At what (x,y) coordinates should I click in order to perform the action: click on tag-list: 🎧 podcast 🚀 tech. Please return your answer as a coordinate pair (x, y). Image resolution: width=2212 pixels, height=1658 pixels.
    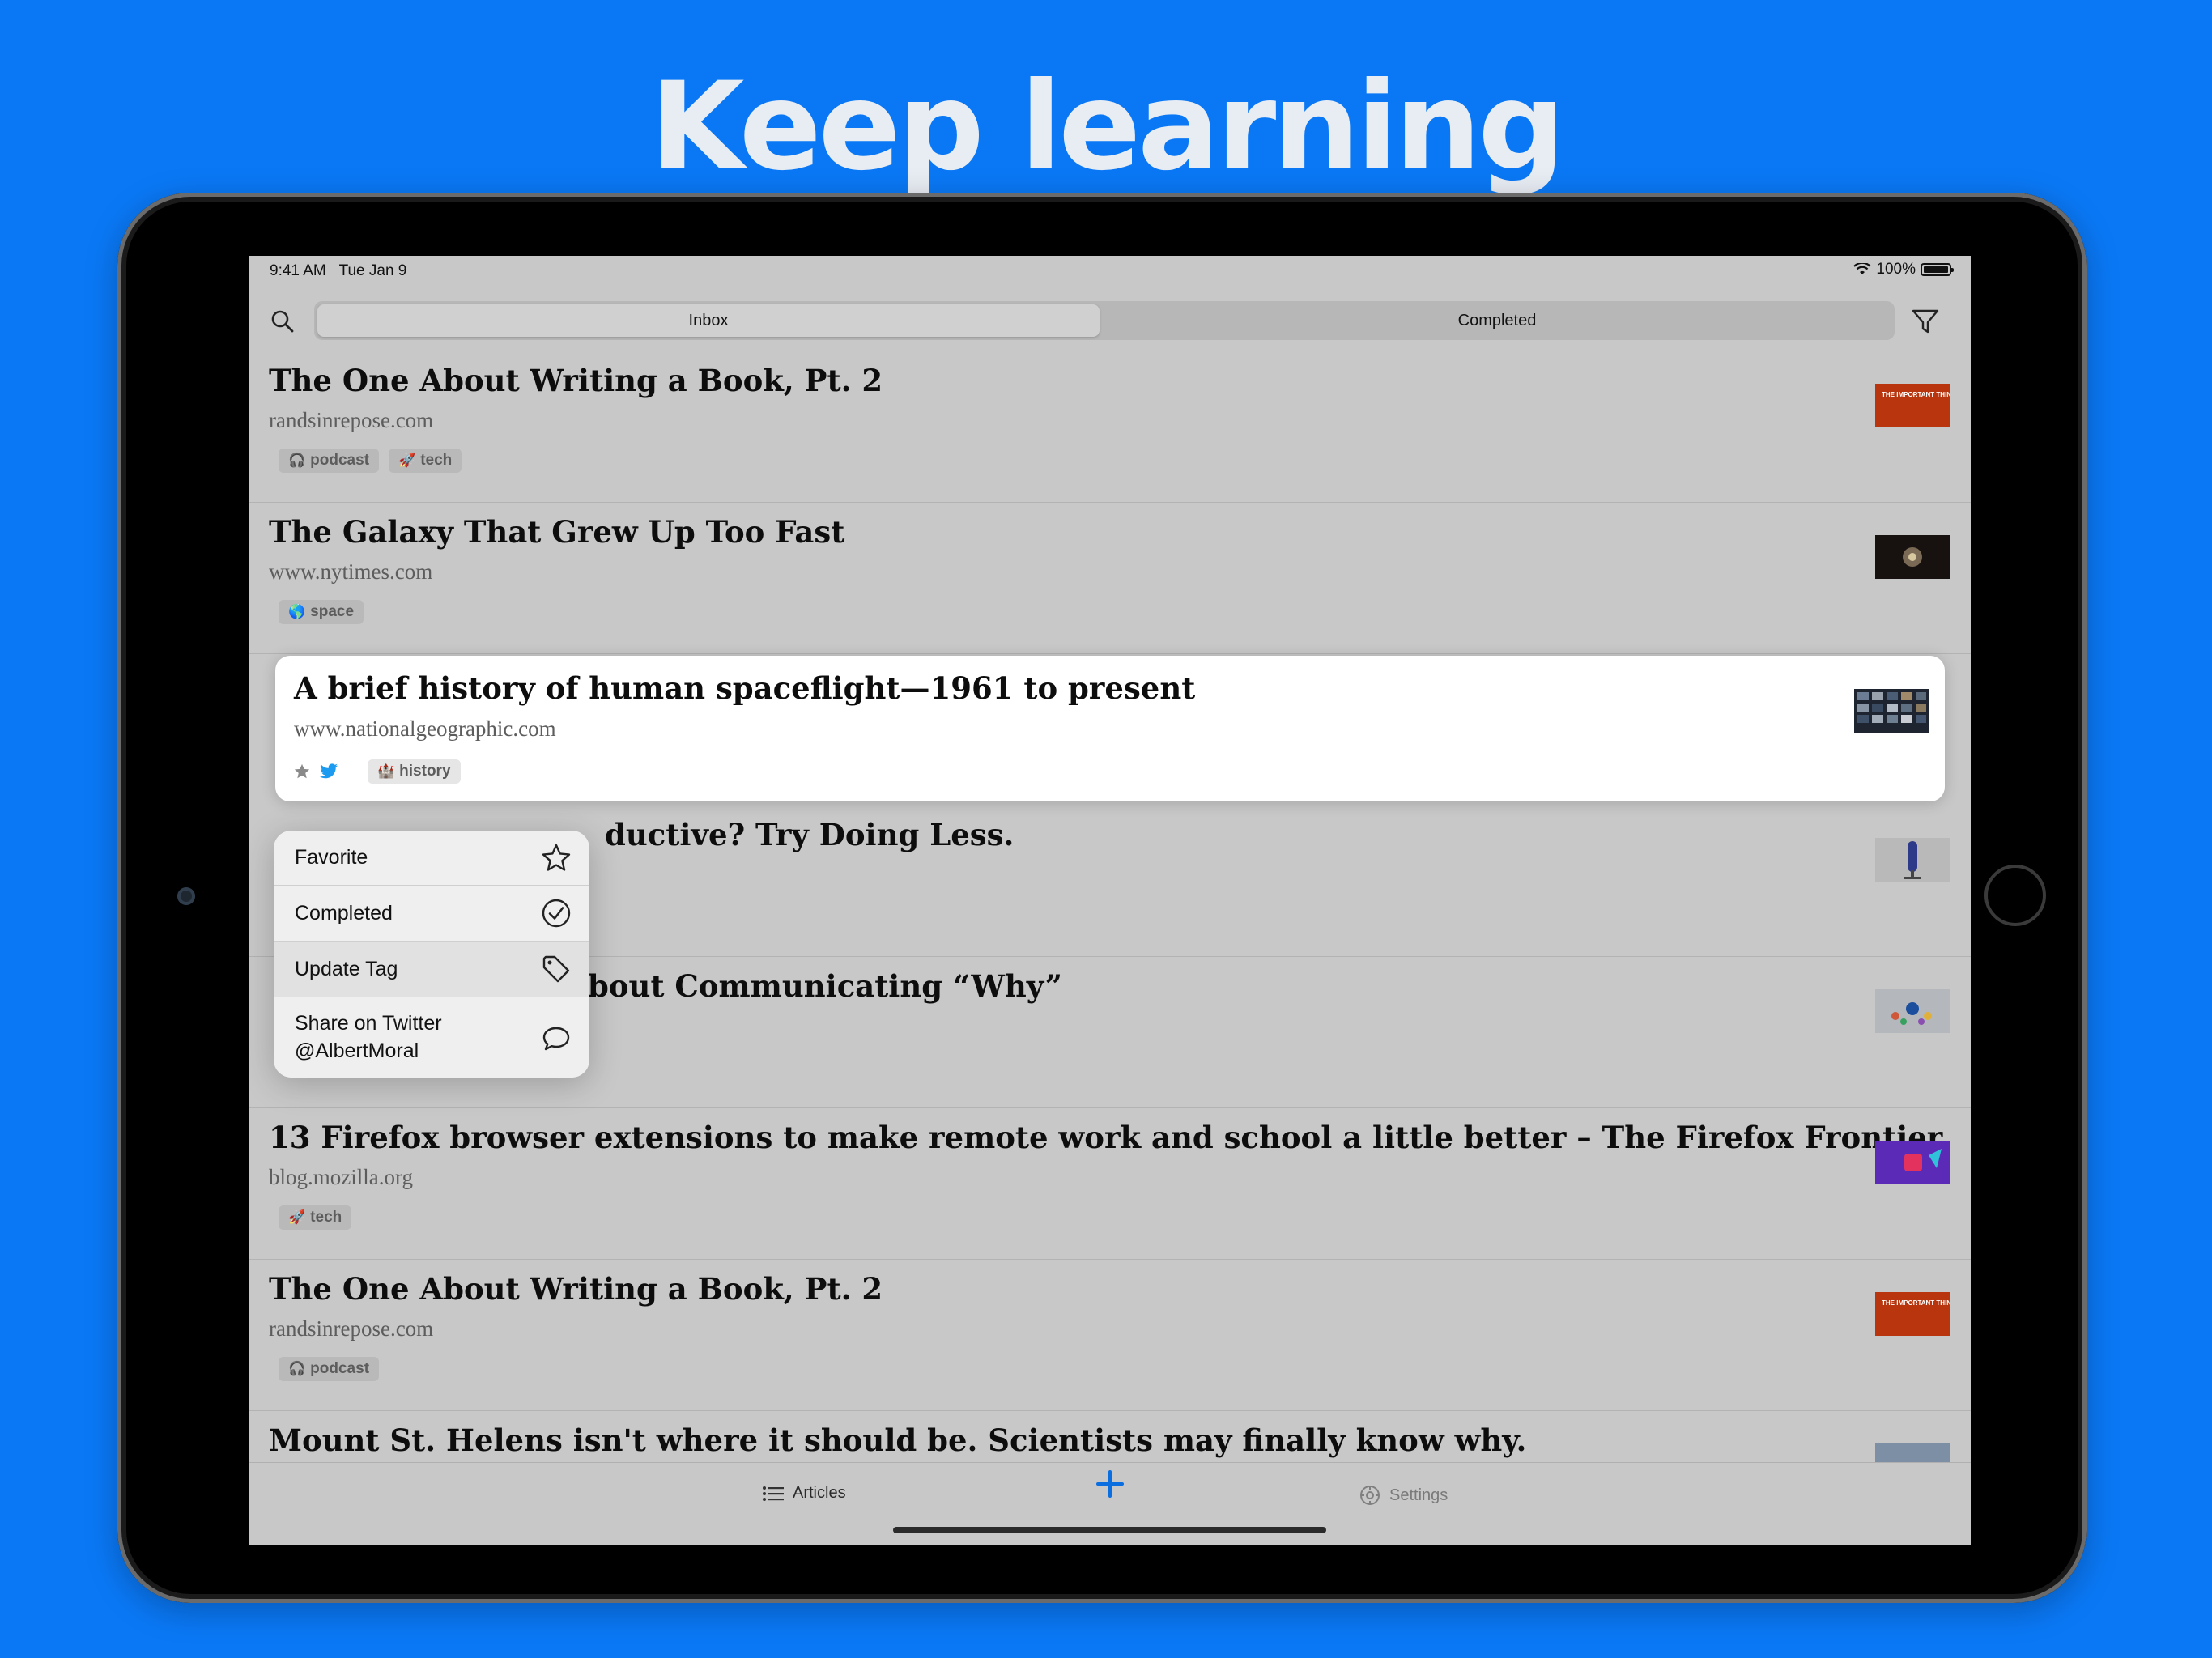
    Looking at the image, I should click on (370, 461).